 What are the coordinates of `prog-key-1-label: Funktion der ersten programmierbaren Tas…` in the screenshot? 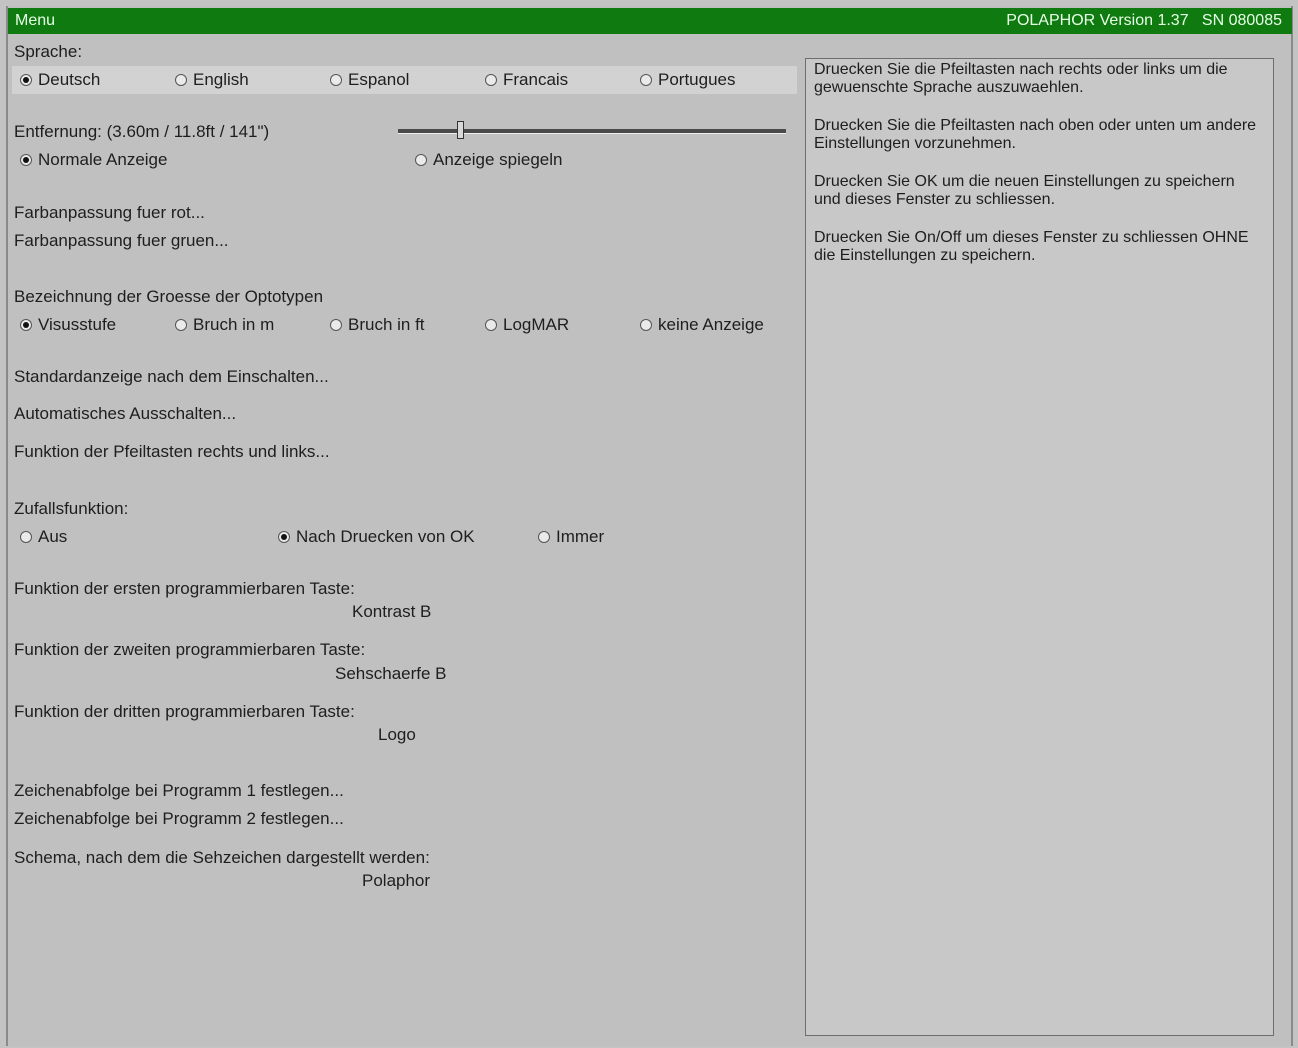 It's located at (184, 588).